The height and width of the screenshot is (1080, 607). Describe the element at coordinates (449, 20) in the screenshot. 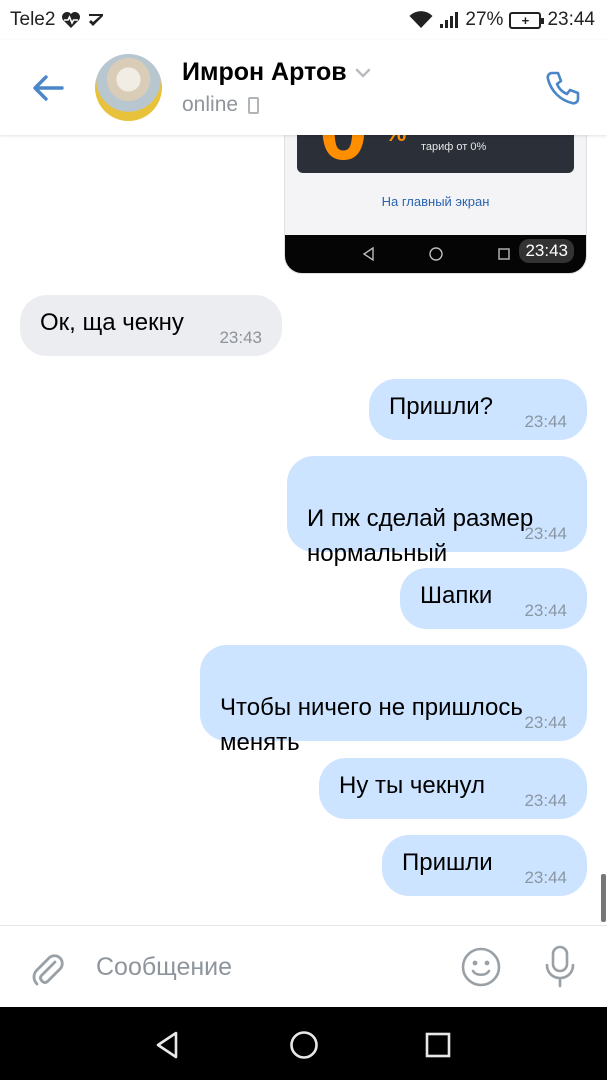

I see `signal-icon` at that location.